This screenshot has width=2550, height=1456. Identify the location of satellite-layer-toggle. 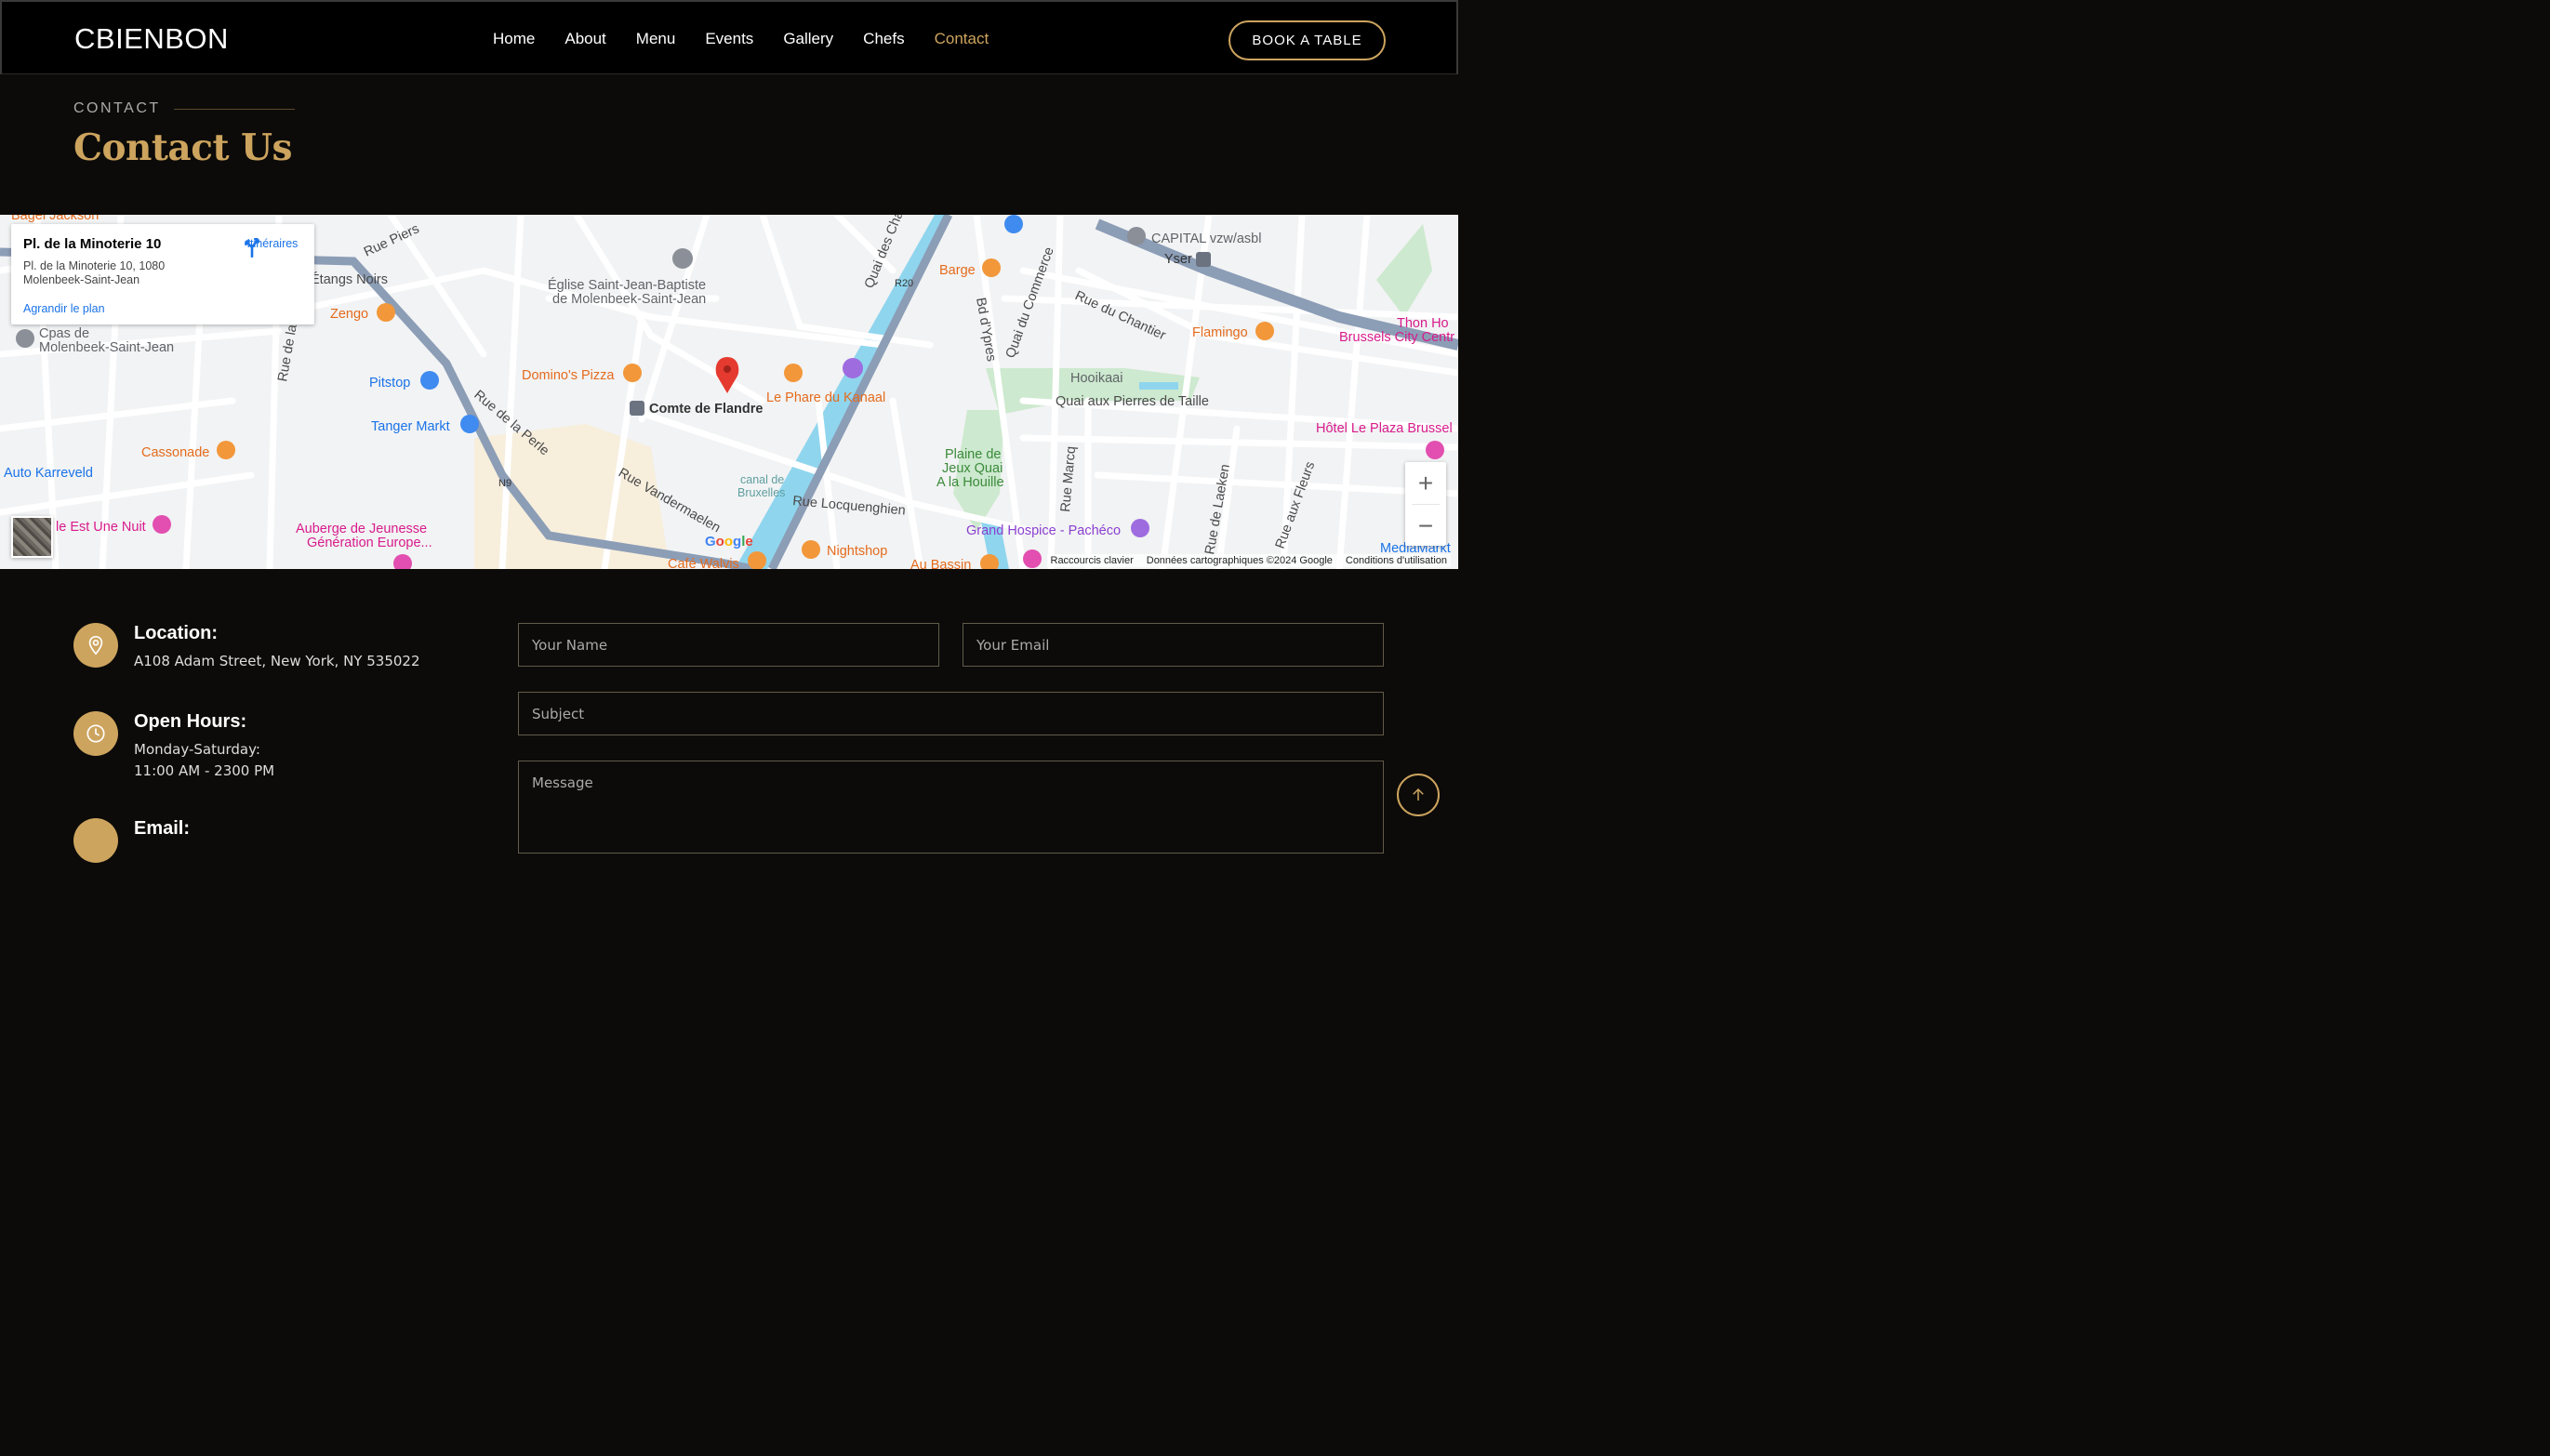
(32, 537).